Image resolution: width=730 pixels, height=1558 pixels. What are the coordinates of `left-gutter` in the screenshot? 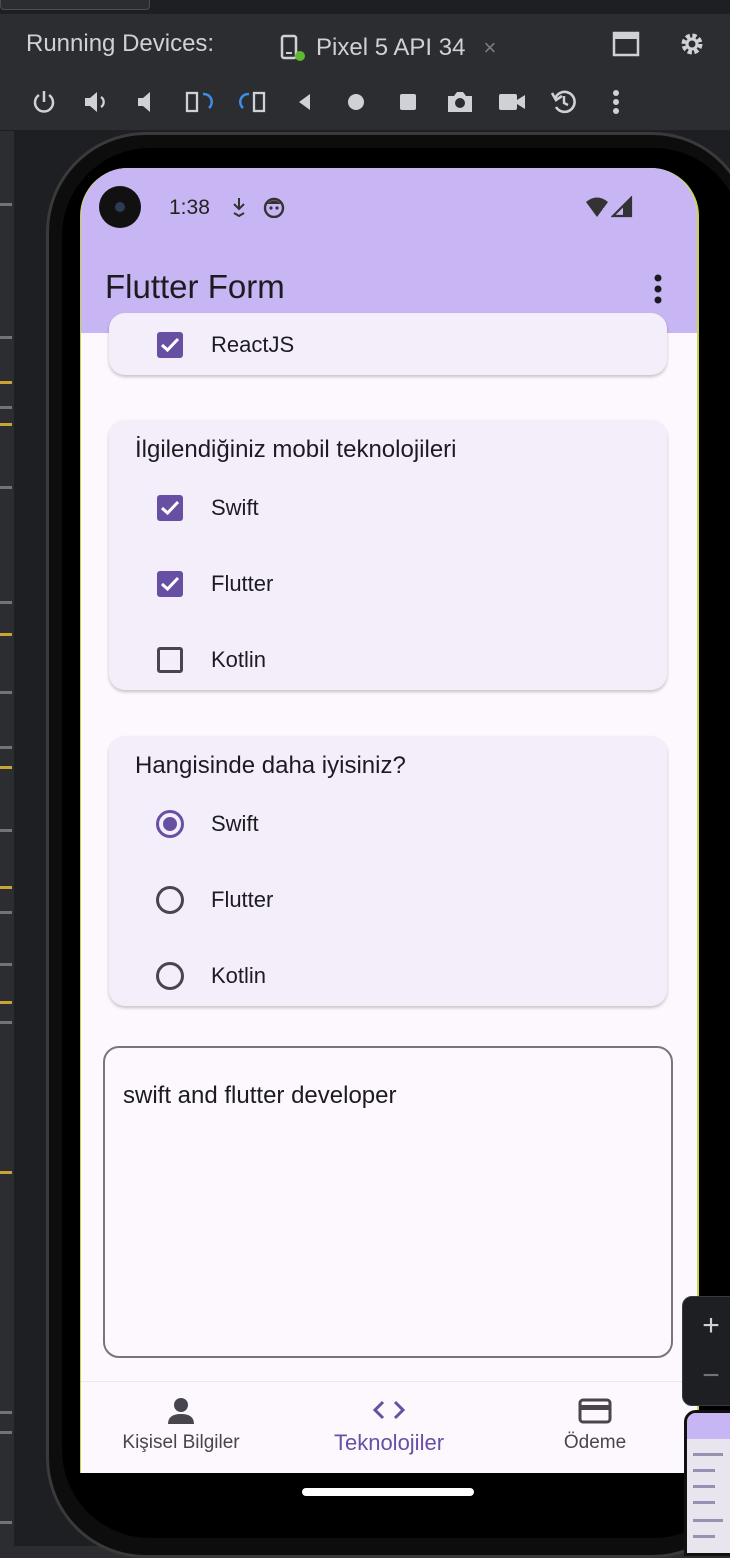 It's located at (7, 838).